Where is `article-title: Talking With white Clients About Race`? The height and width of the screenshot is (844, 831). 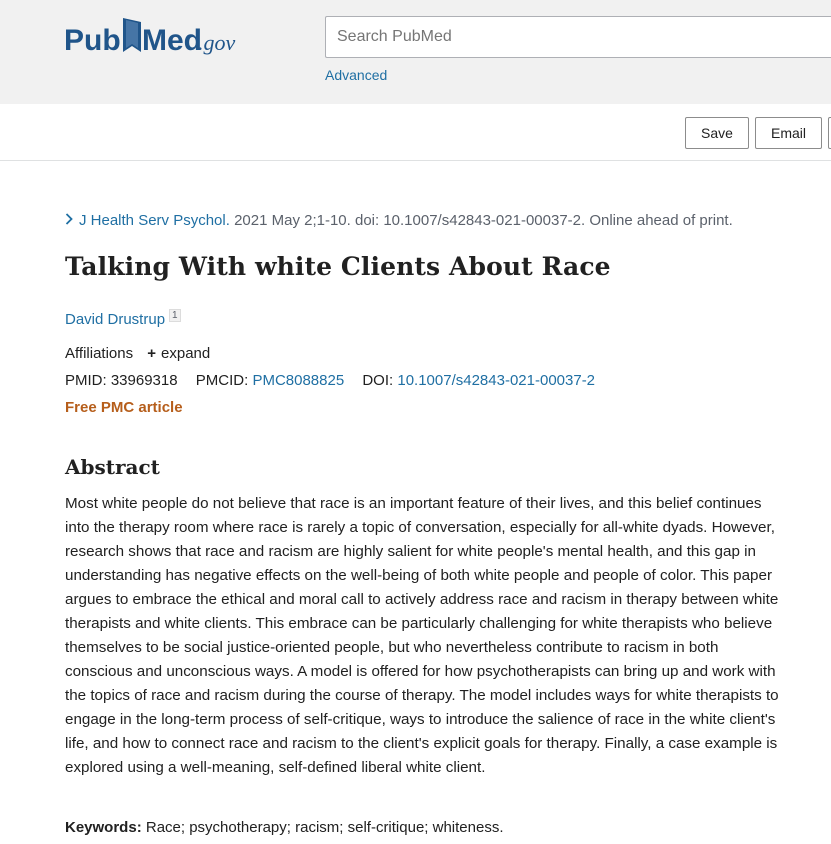
article-title: Talking With white Clients About Race is located at coordinates (338, 266).